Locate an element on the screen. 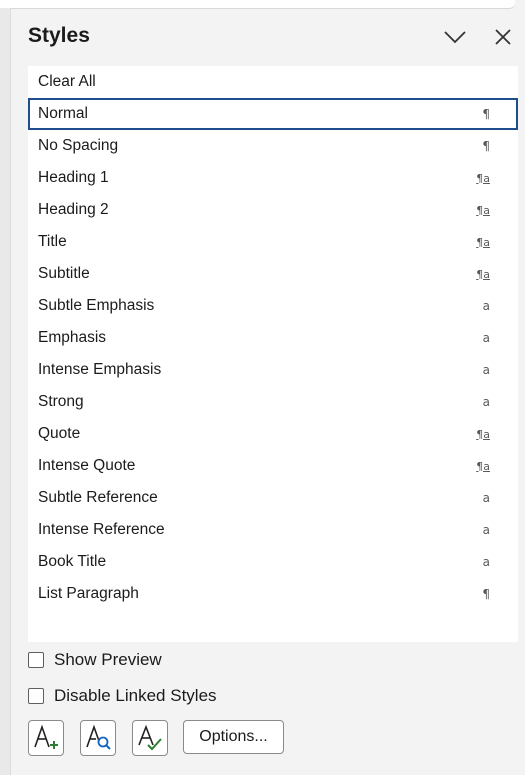  style-item: Heading 2 ¶a is located at coordinates (273, 210).